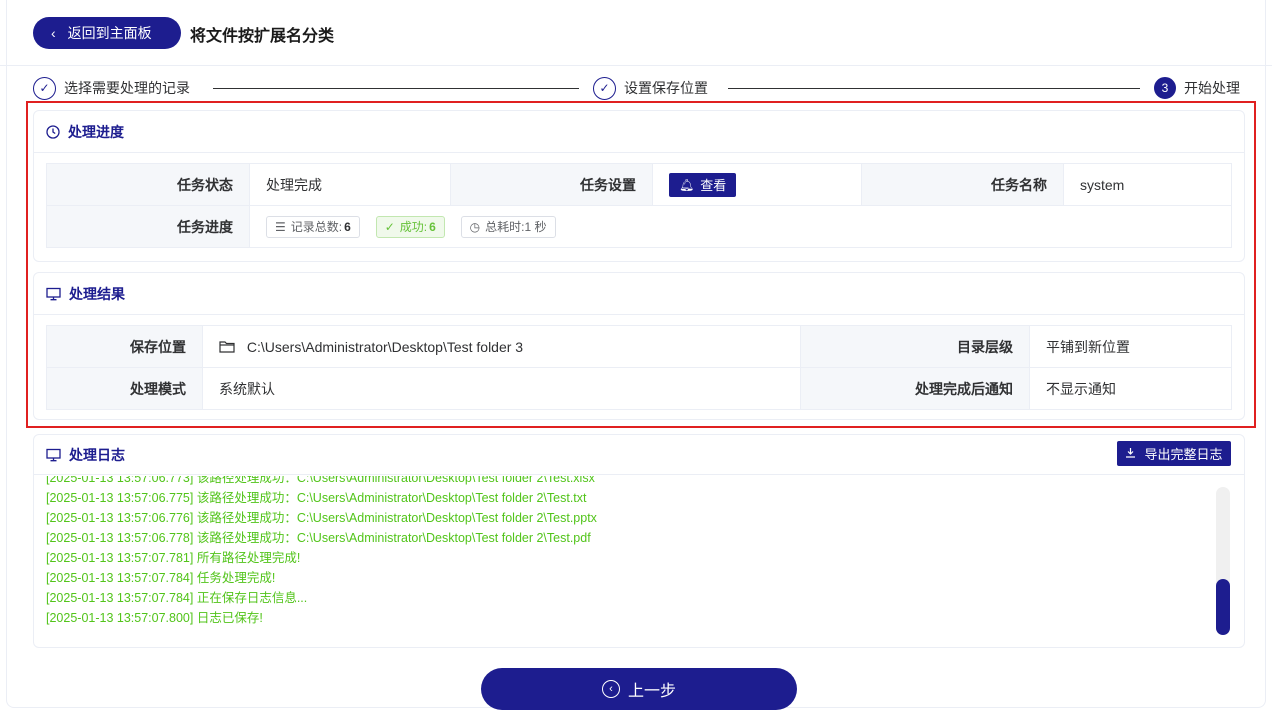  Describe the element at coordinates (1130, 453) in the screenshot. I see `download-icon` at that location.